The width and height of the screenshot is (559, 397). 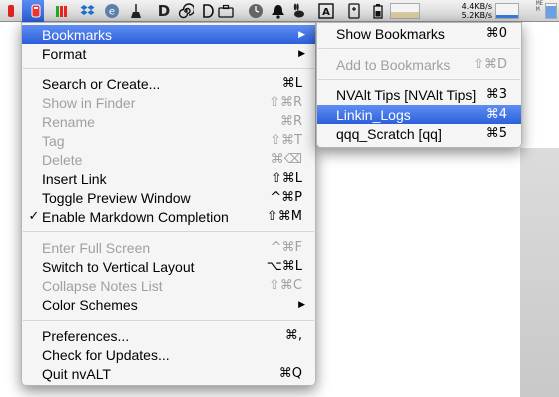 I want to click on bell-icon, so click(x=278, y=11).